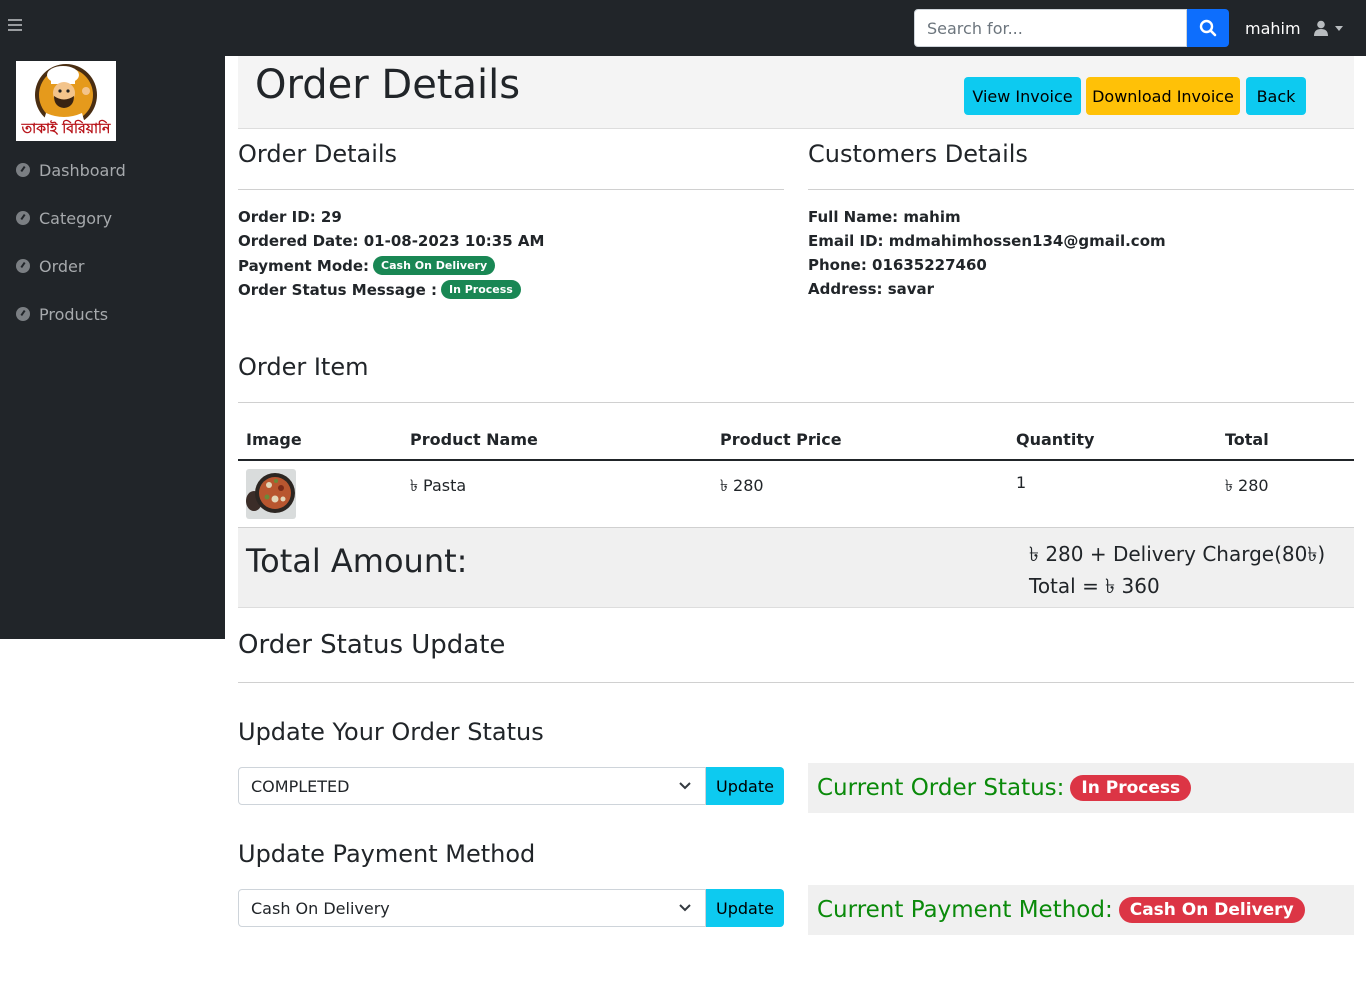 Image resolution: width=1366 pixels, height=999 pixels. What do you see at coordinates (1131, 788) in the screenshot?
I see `current-order-status-badge: In Process` at bounding box center [1131, 788].